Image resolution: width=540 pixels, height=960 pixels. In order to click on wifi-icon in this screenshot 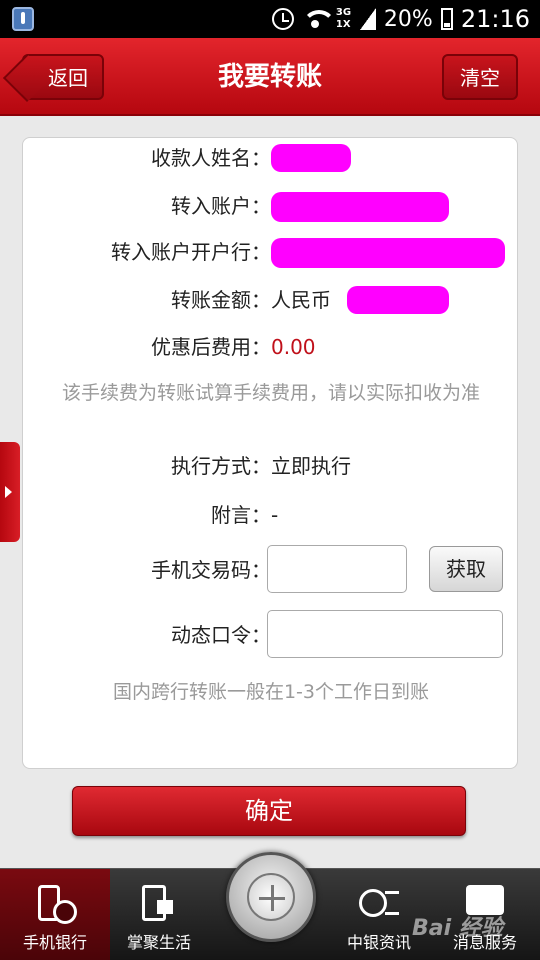, I will do `click(318, 19)`.